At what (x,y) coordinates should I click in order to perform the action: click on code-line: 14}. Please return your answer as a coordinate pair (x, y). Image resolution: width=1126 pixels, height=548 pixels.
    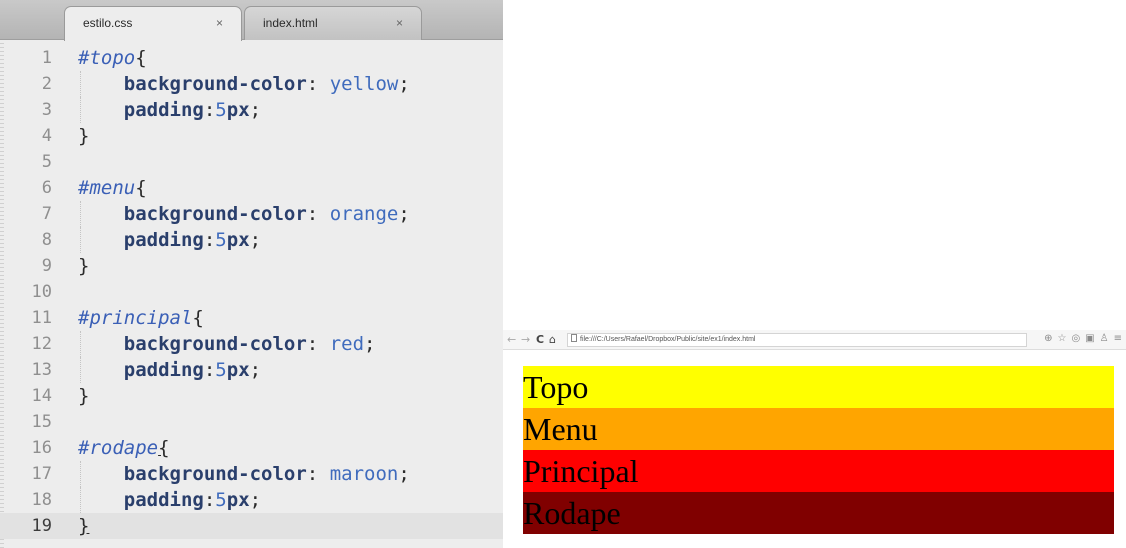
    Looking at the image, I should click on (251, 396).